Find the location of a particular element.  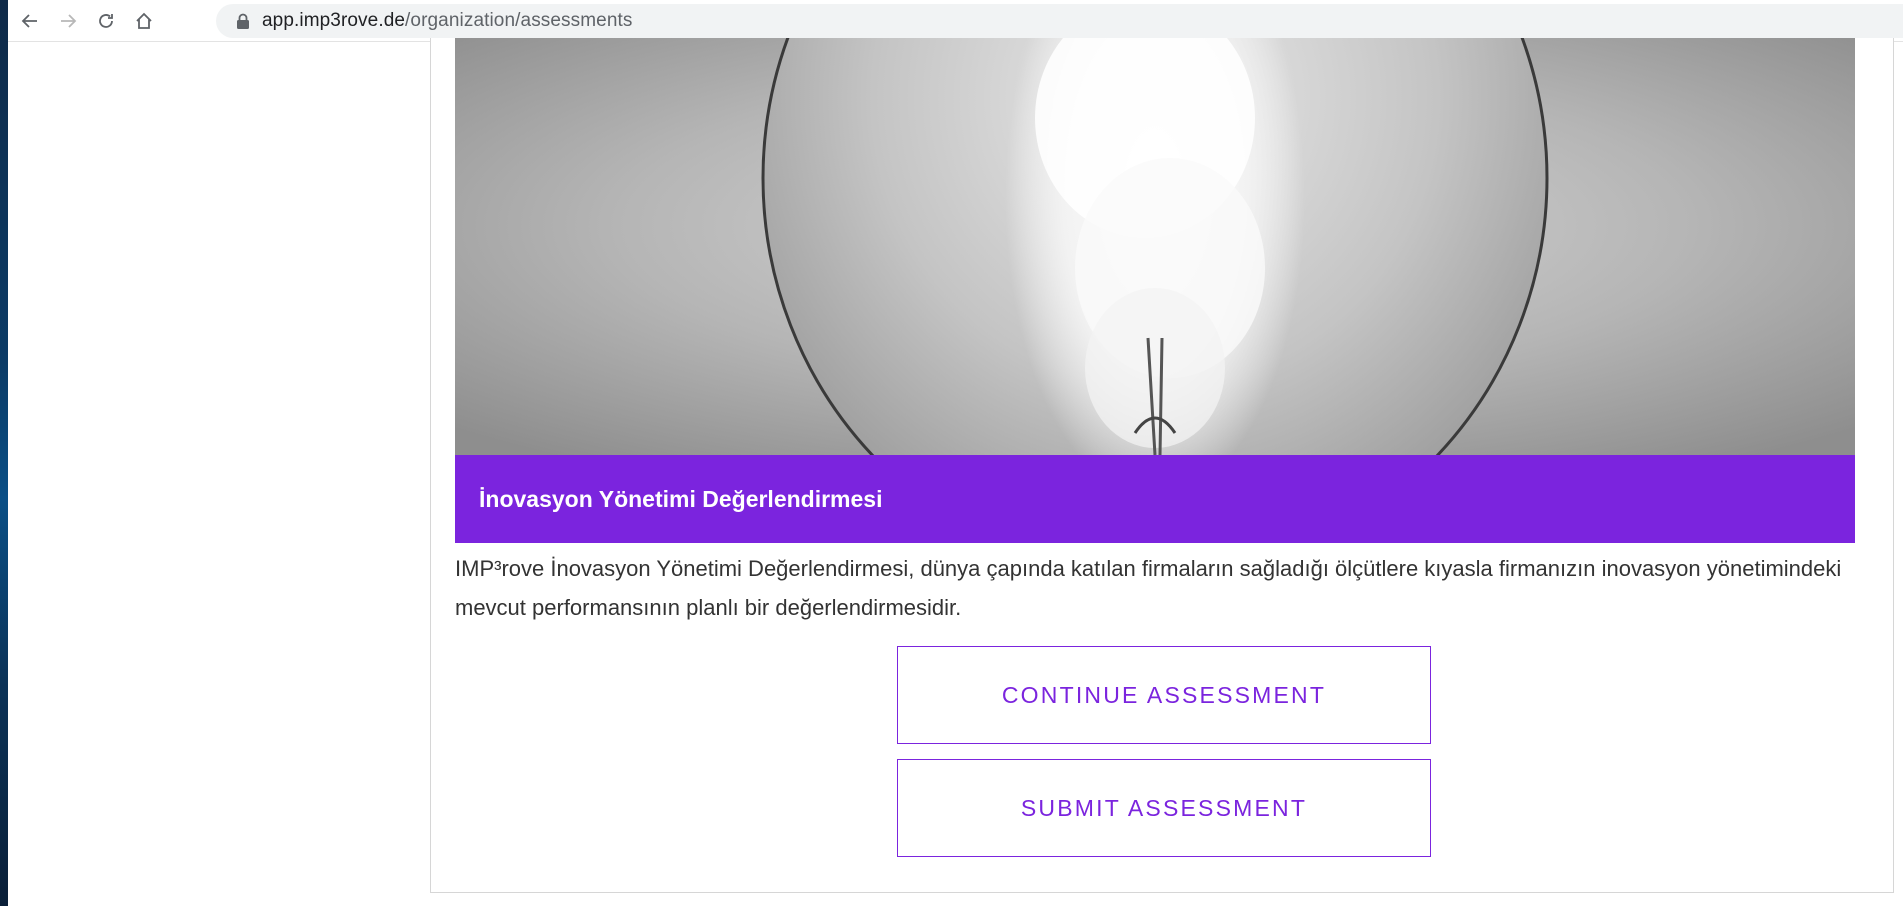

url-host: app.imp3rove.de is located at coordinates (334, 20).